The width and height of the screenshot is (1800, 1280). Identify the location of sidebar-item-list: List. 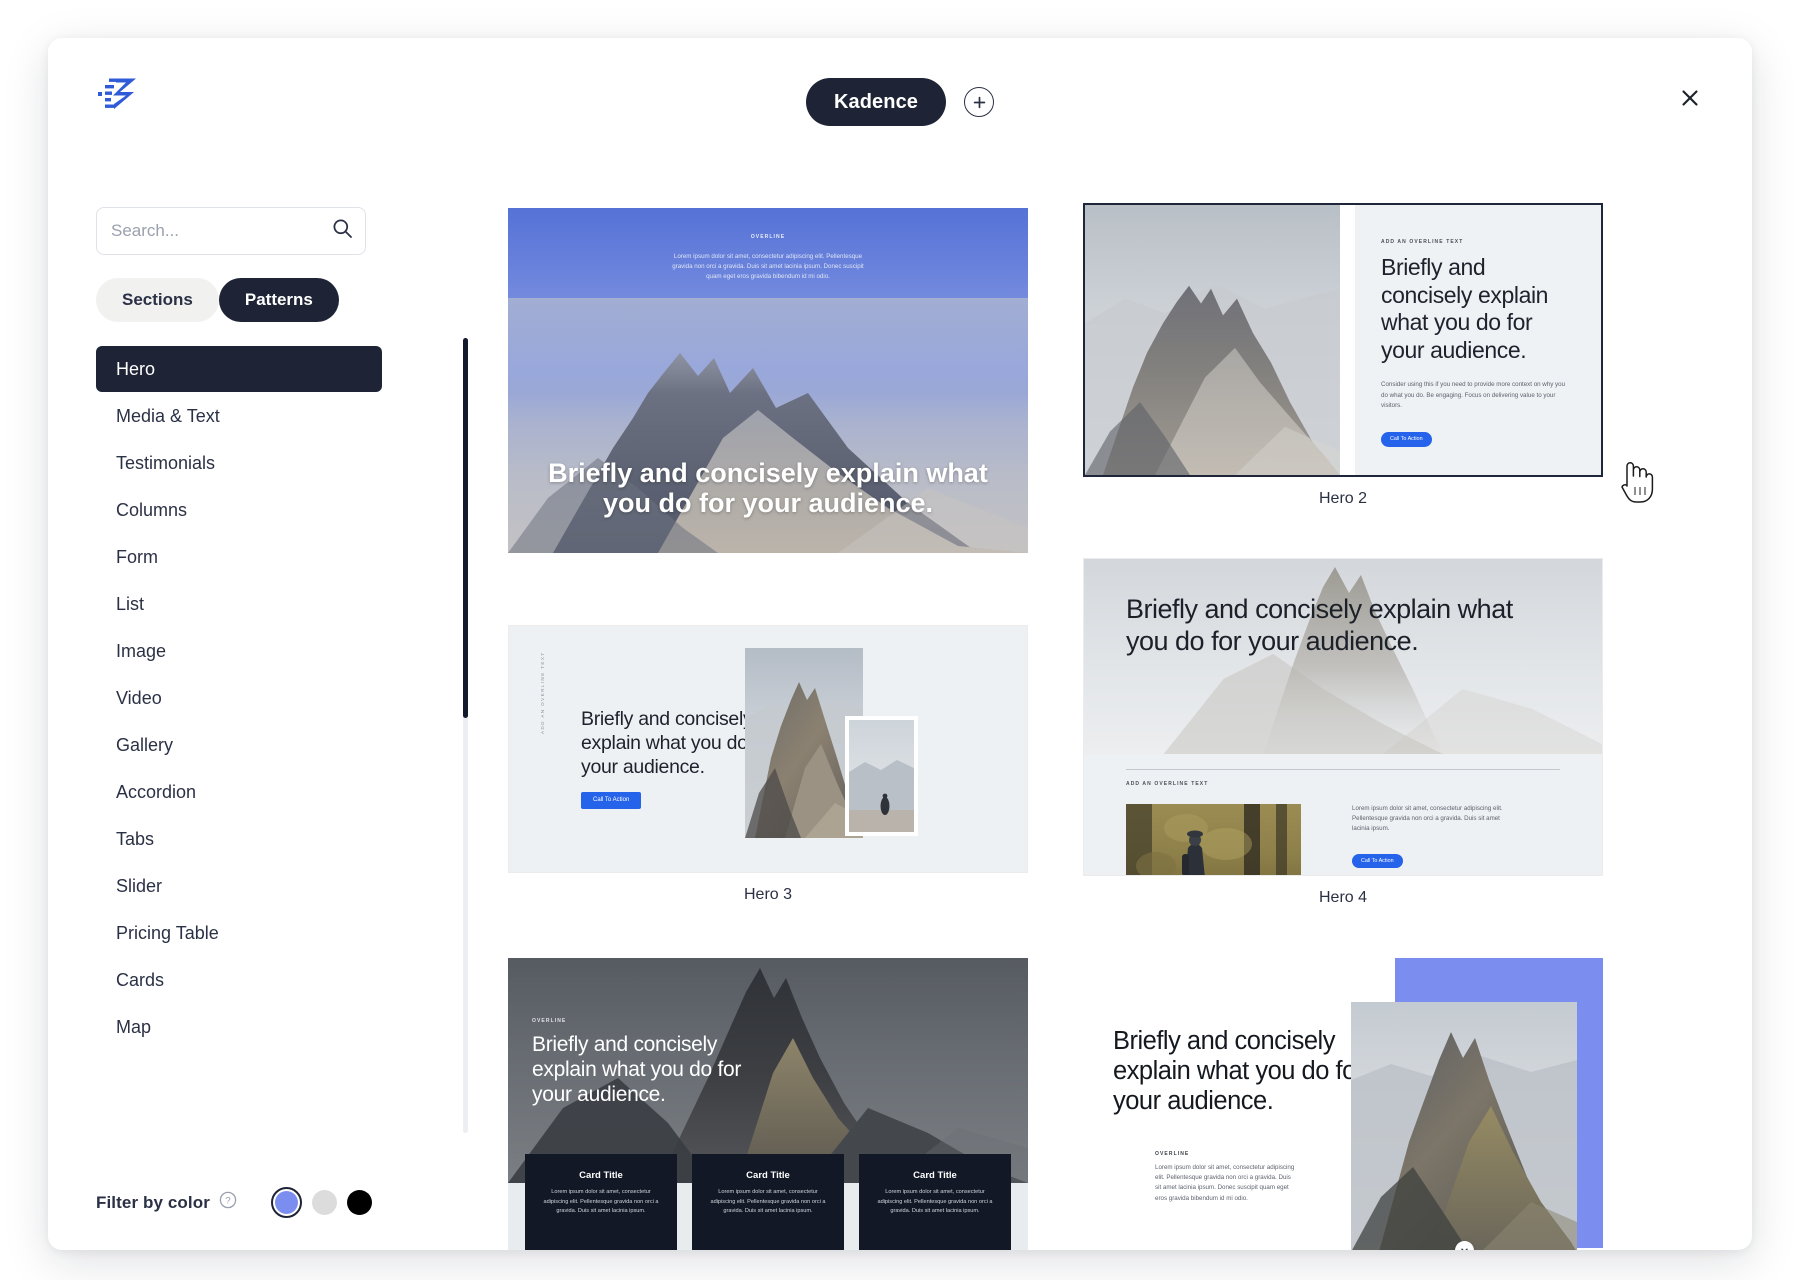
(239, 604).